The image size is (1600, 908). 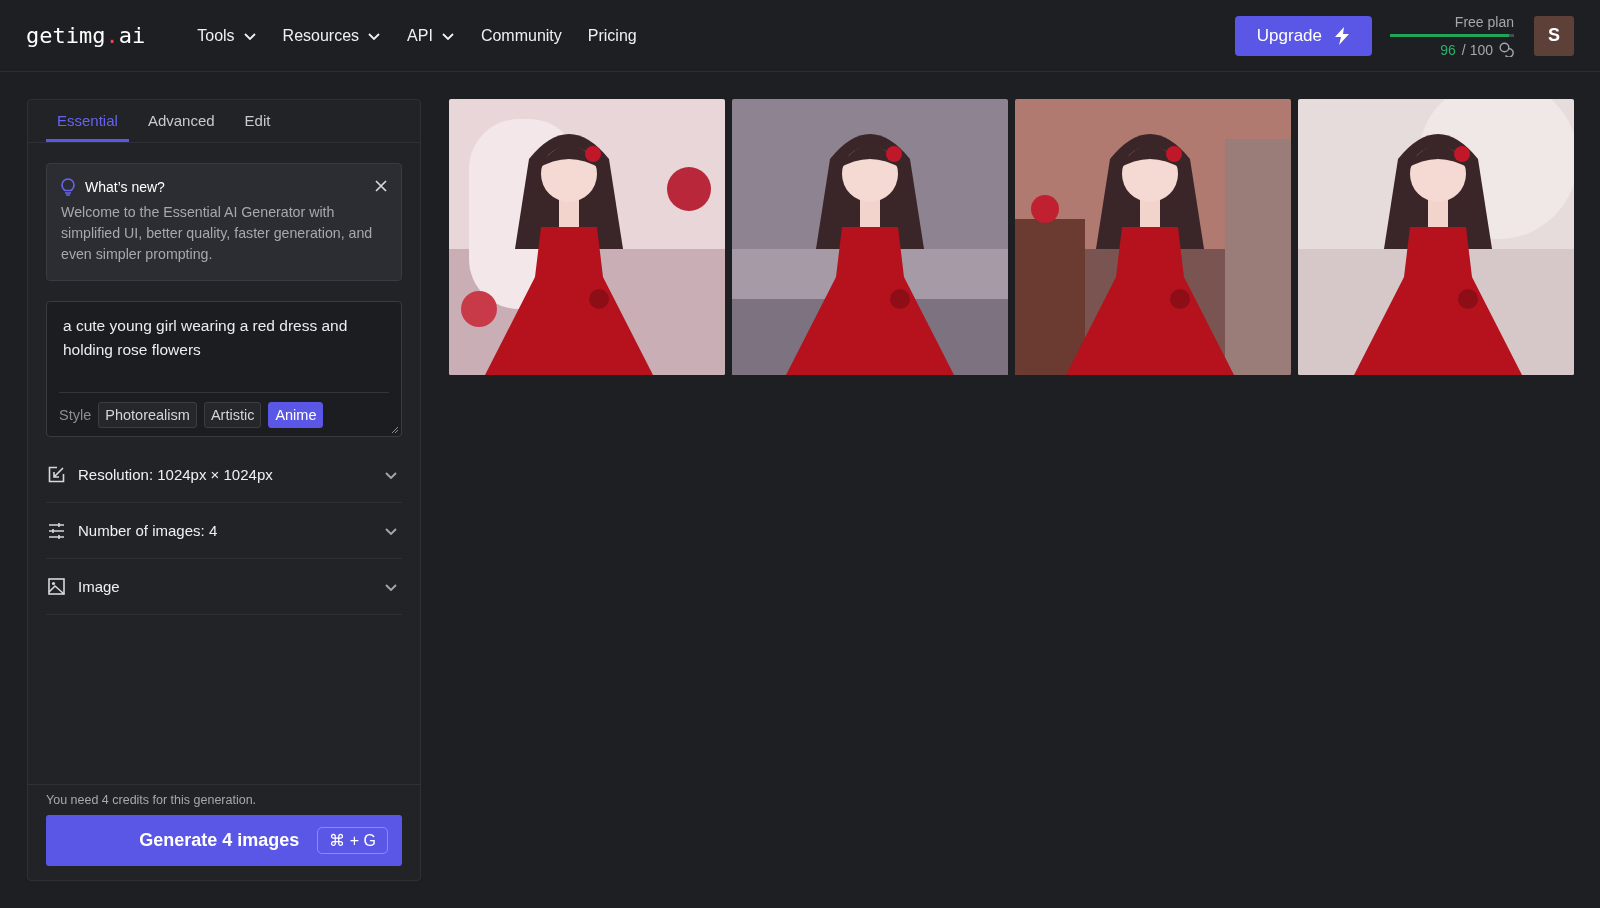 I want to click on plan-name: Free plan, so click(x=1484, y=21).